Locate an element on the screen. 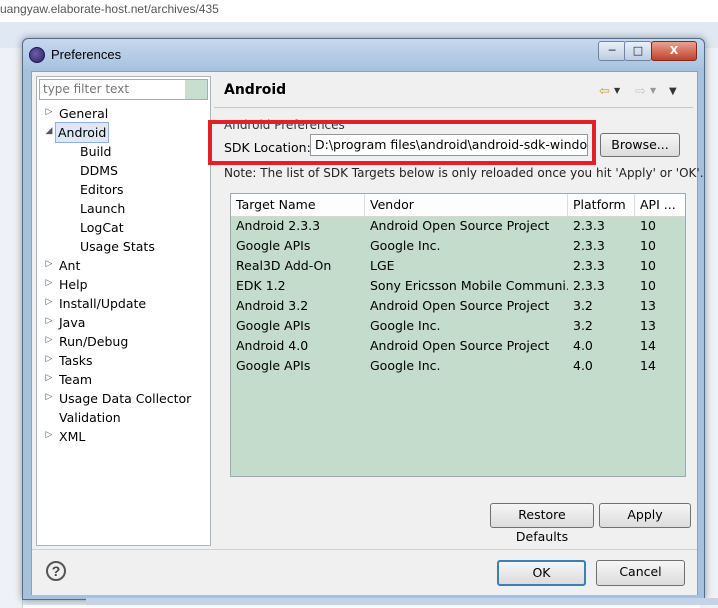  tree-item: Editors is located at coordinates (122, 188).